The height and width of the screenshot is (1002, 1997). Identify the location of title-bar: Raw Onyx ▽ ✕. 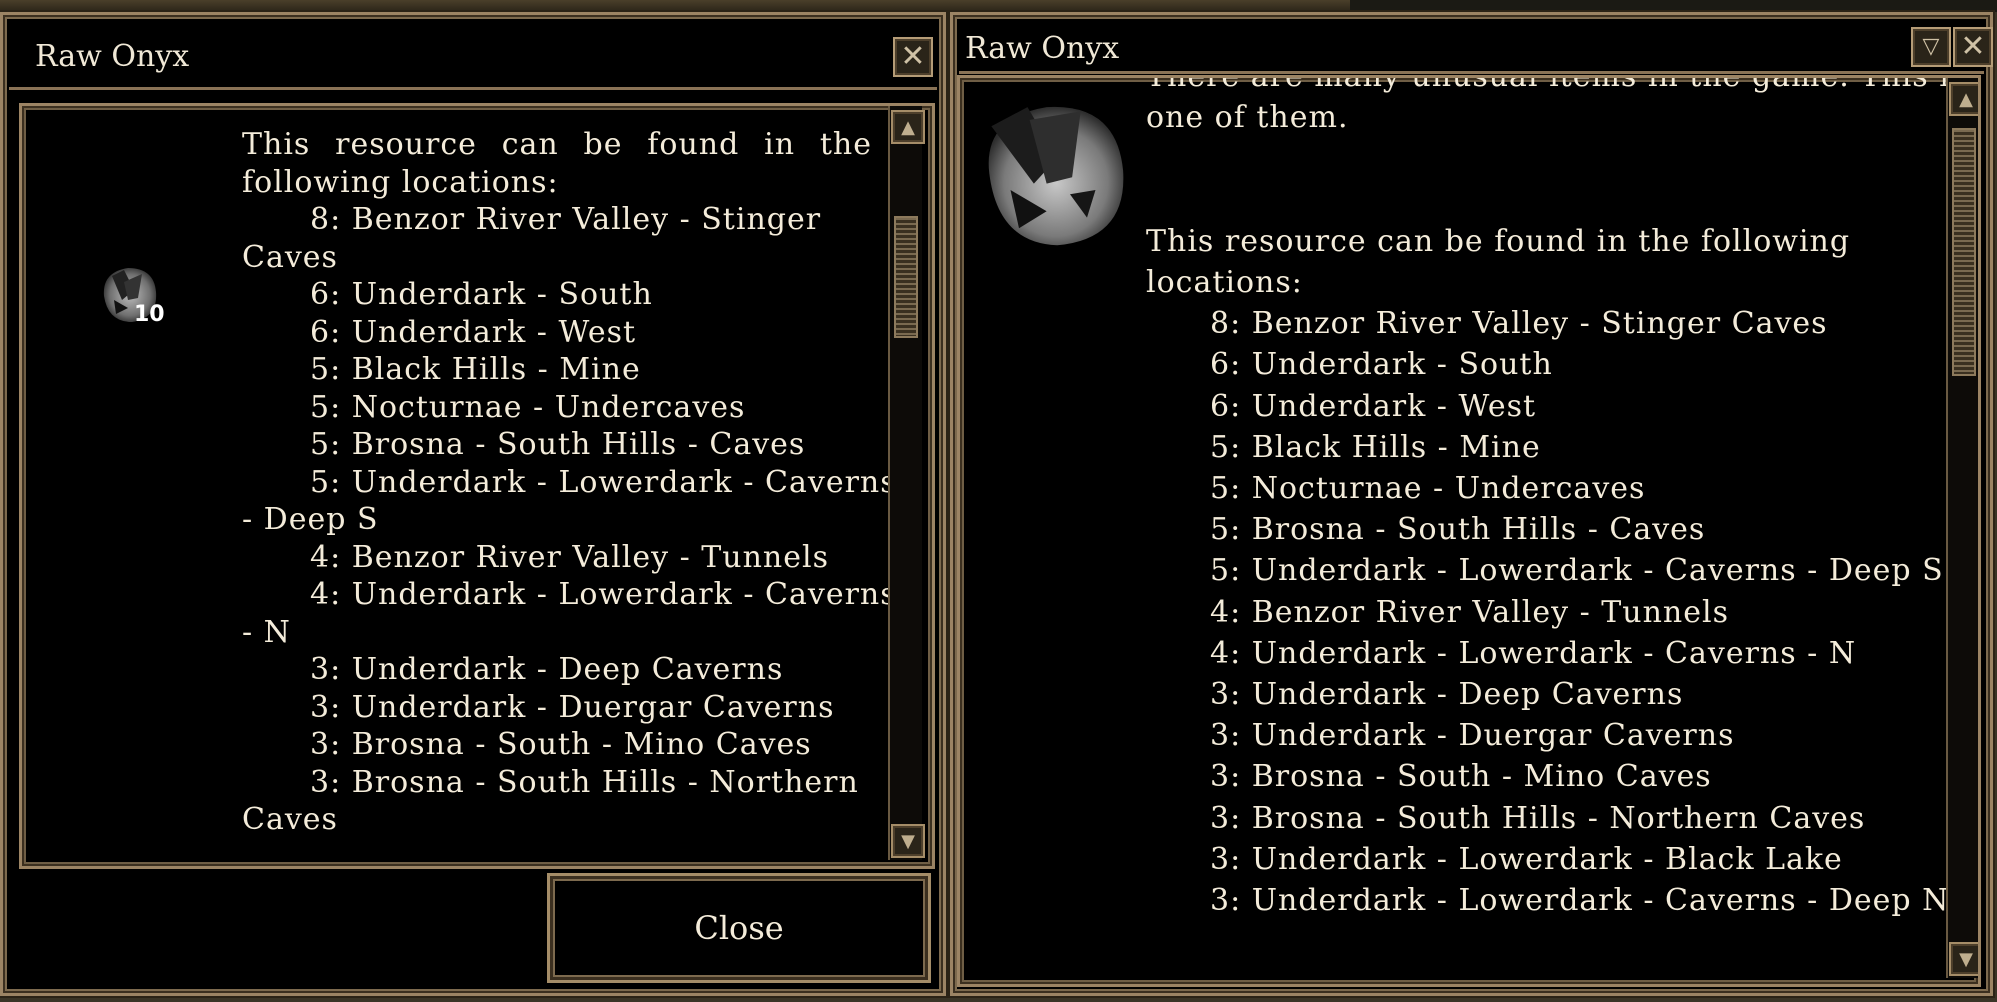
(1476, 46).